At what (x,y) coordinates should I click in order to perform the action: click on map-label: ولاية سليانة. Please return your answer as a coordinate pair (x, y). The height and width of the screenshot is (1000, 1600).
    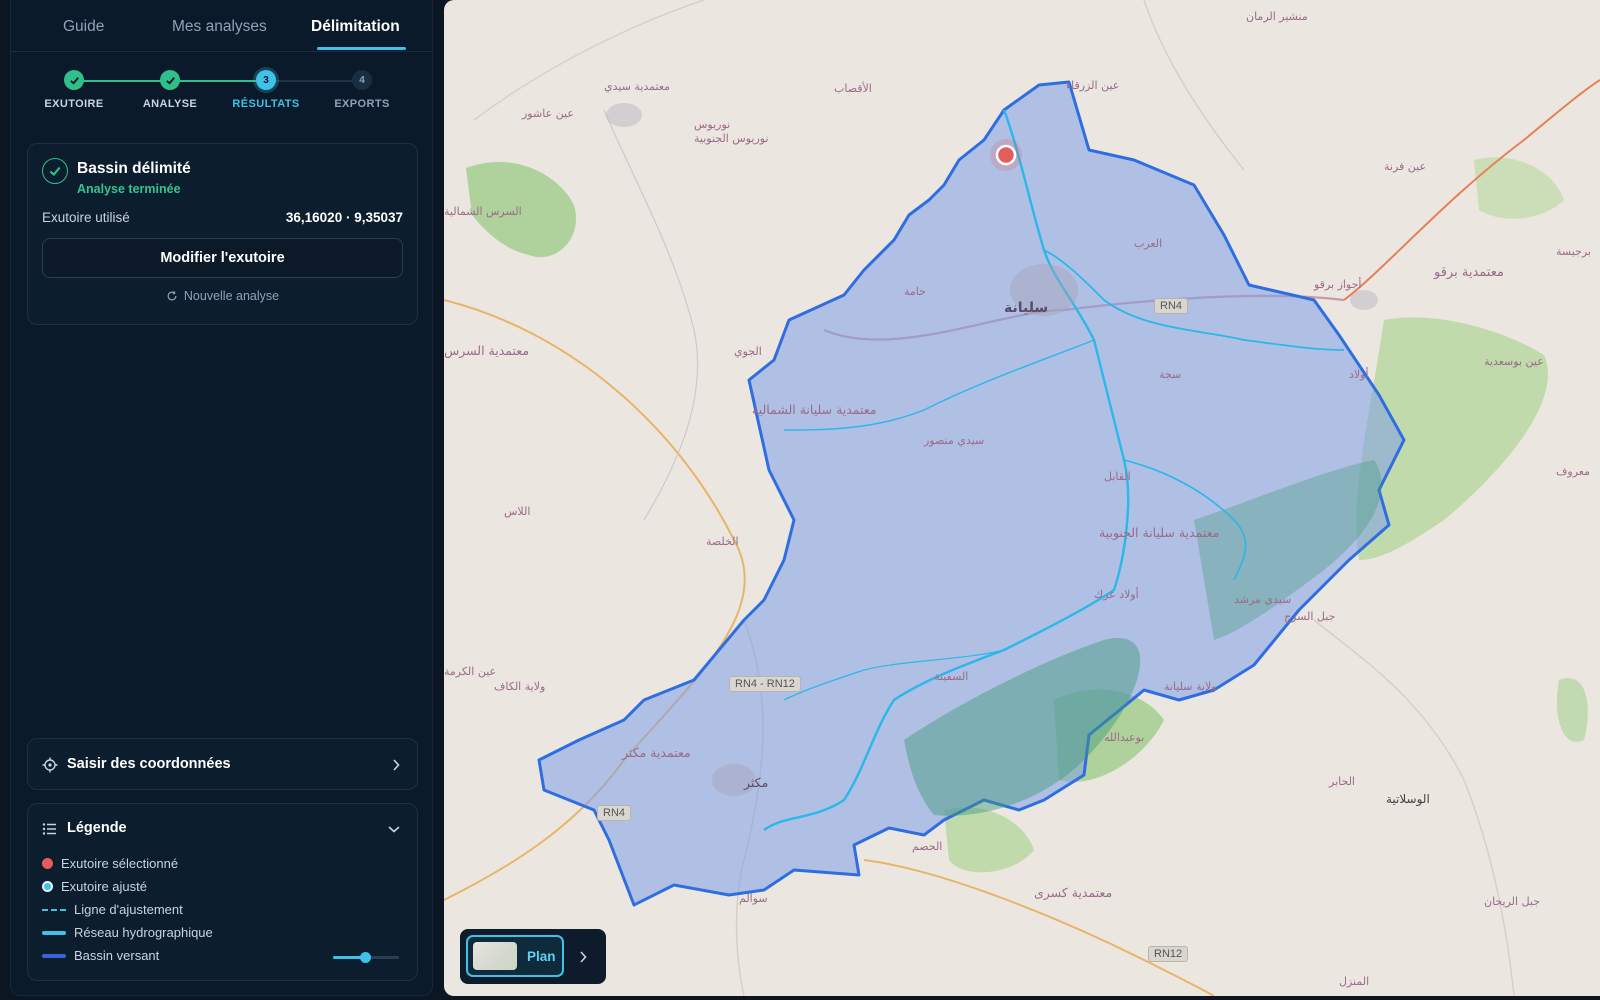
    Looking at the image, I should click on (1190, 686).